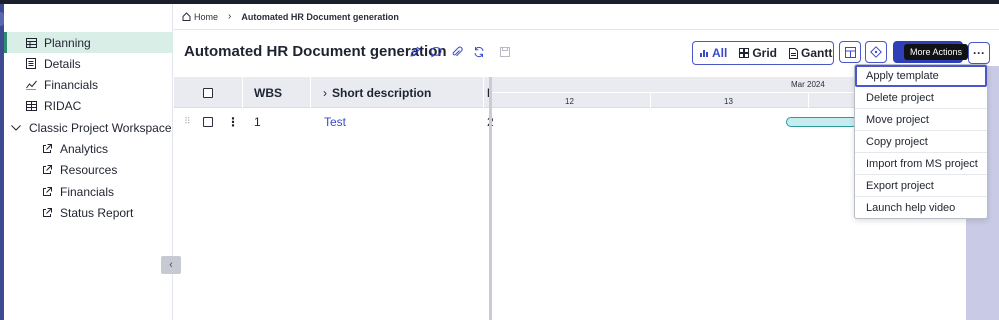 This screenshot has width=999, height=320. What do you see at coordinates (921, 98) in the screenshot?
I see `menu-item-delete-project: Delete project` at bounding box center [921, 98].